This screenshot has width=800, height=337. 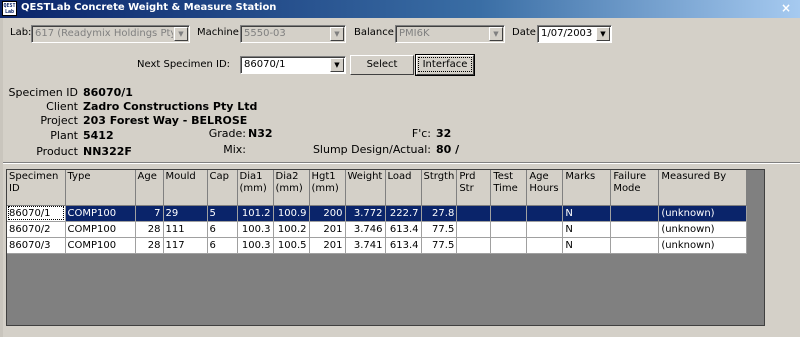 What do you see at coordinates (365, 188) in the screenshot?
I see `column-header: Weight` at bounding box center [365, 188].